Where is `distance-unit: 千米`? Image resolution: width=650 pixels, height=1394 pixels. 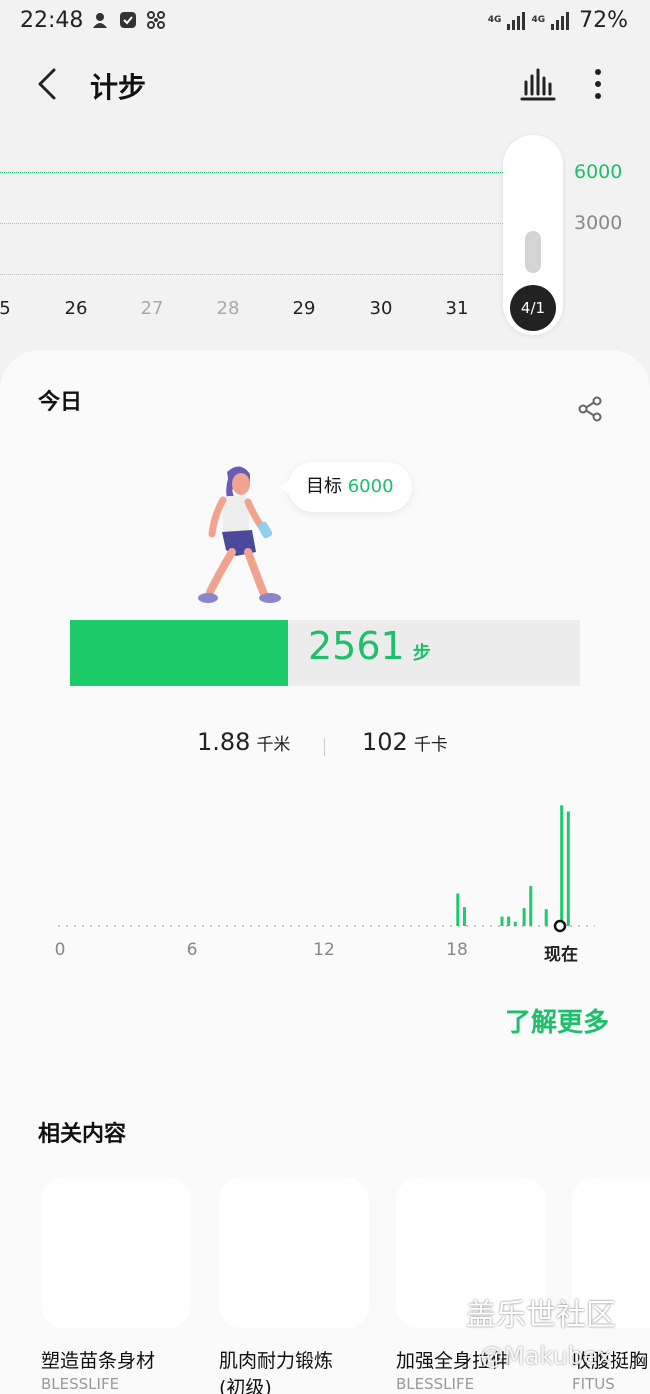
distance-unit: 千米 is located at coordinates (273, 745).